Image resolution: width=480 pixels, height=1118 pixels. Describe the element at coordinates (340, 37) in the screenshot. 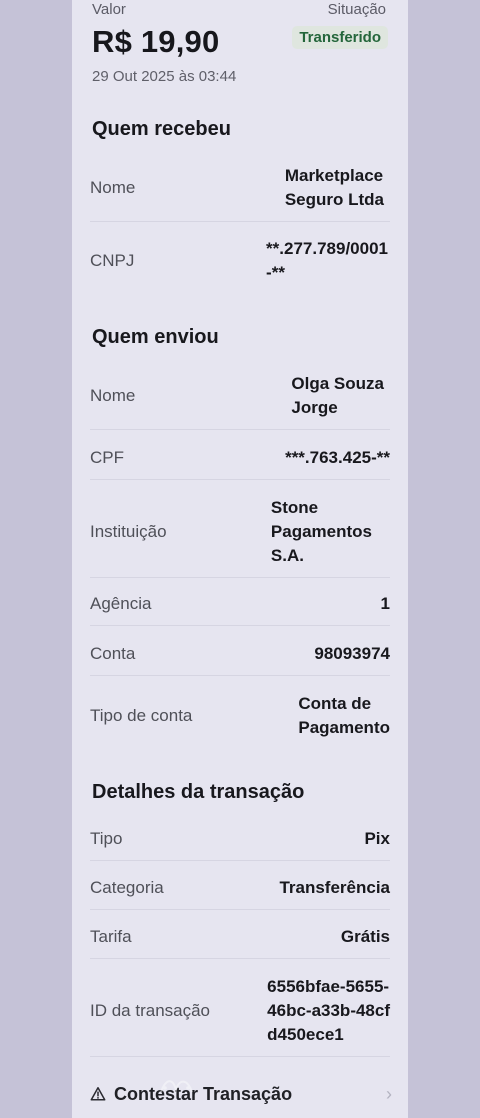

I see `status-badge: Transferido` at that location.